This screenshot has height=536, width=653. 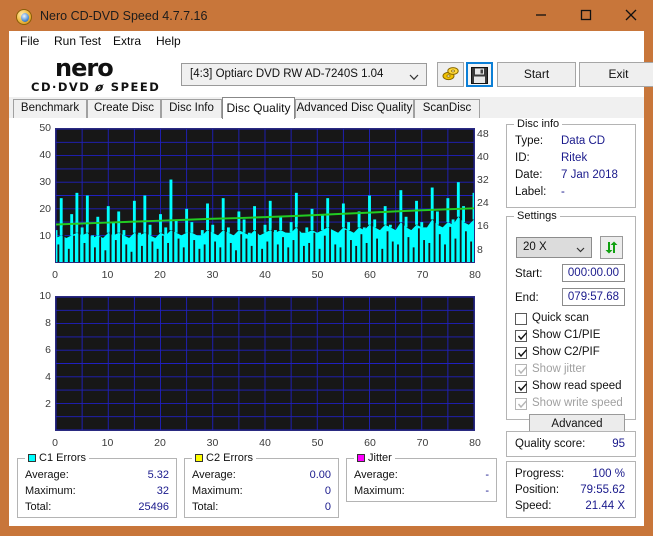 What do you see at coordinates (379, 491) in the screenshot?
I see `jitter-maximum-label: Maximum:` at bounding box center [379, 491].